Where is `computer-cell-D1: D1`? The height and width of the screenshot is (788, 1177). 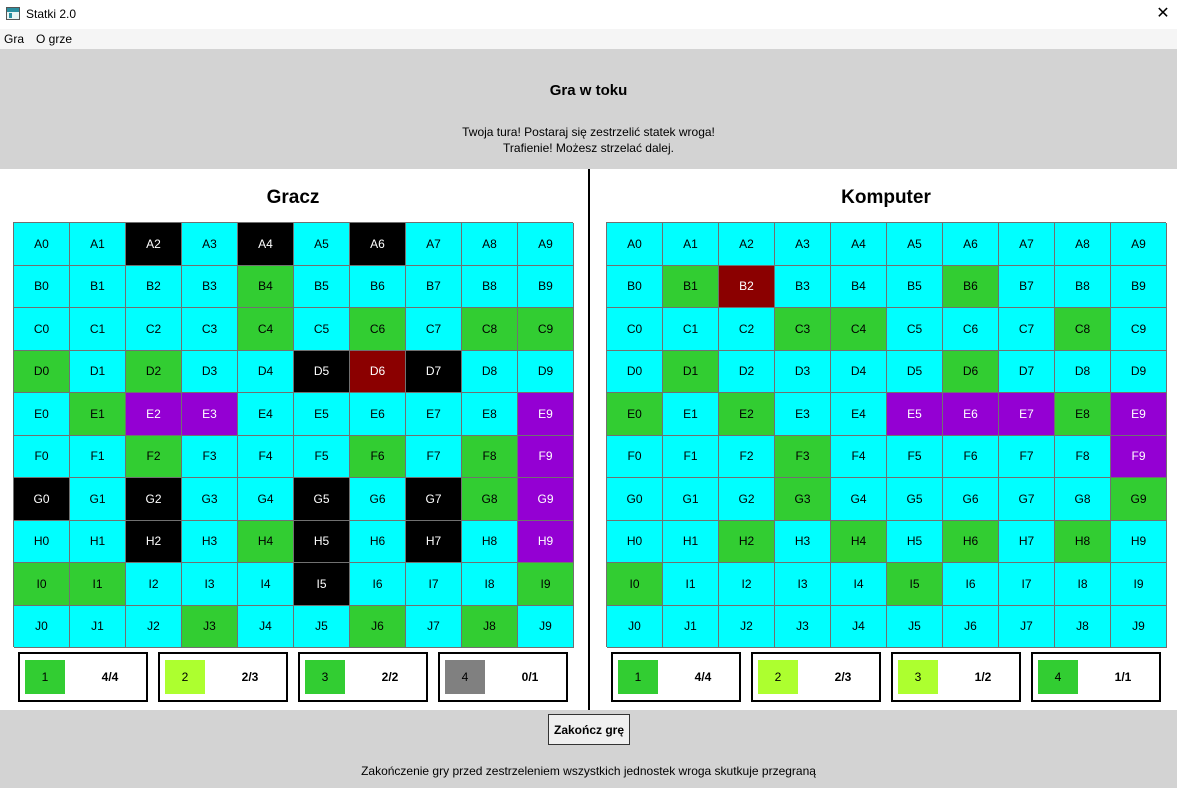
computer-cell-D1: D1 is located at coordinates (691, 371).